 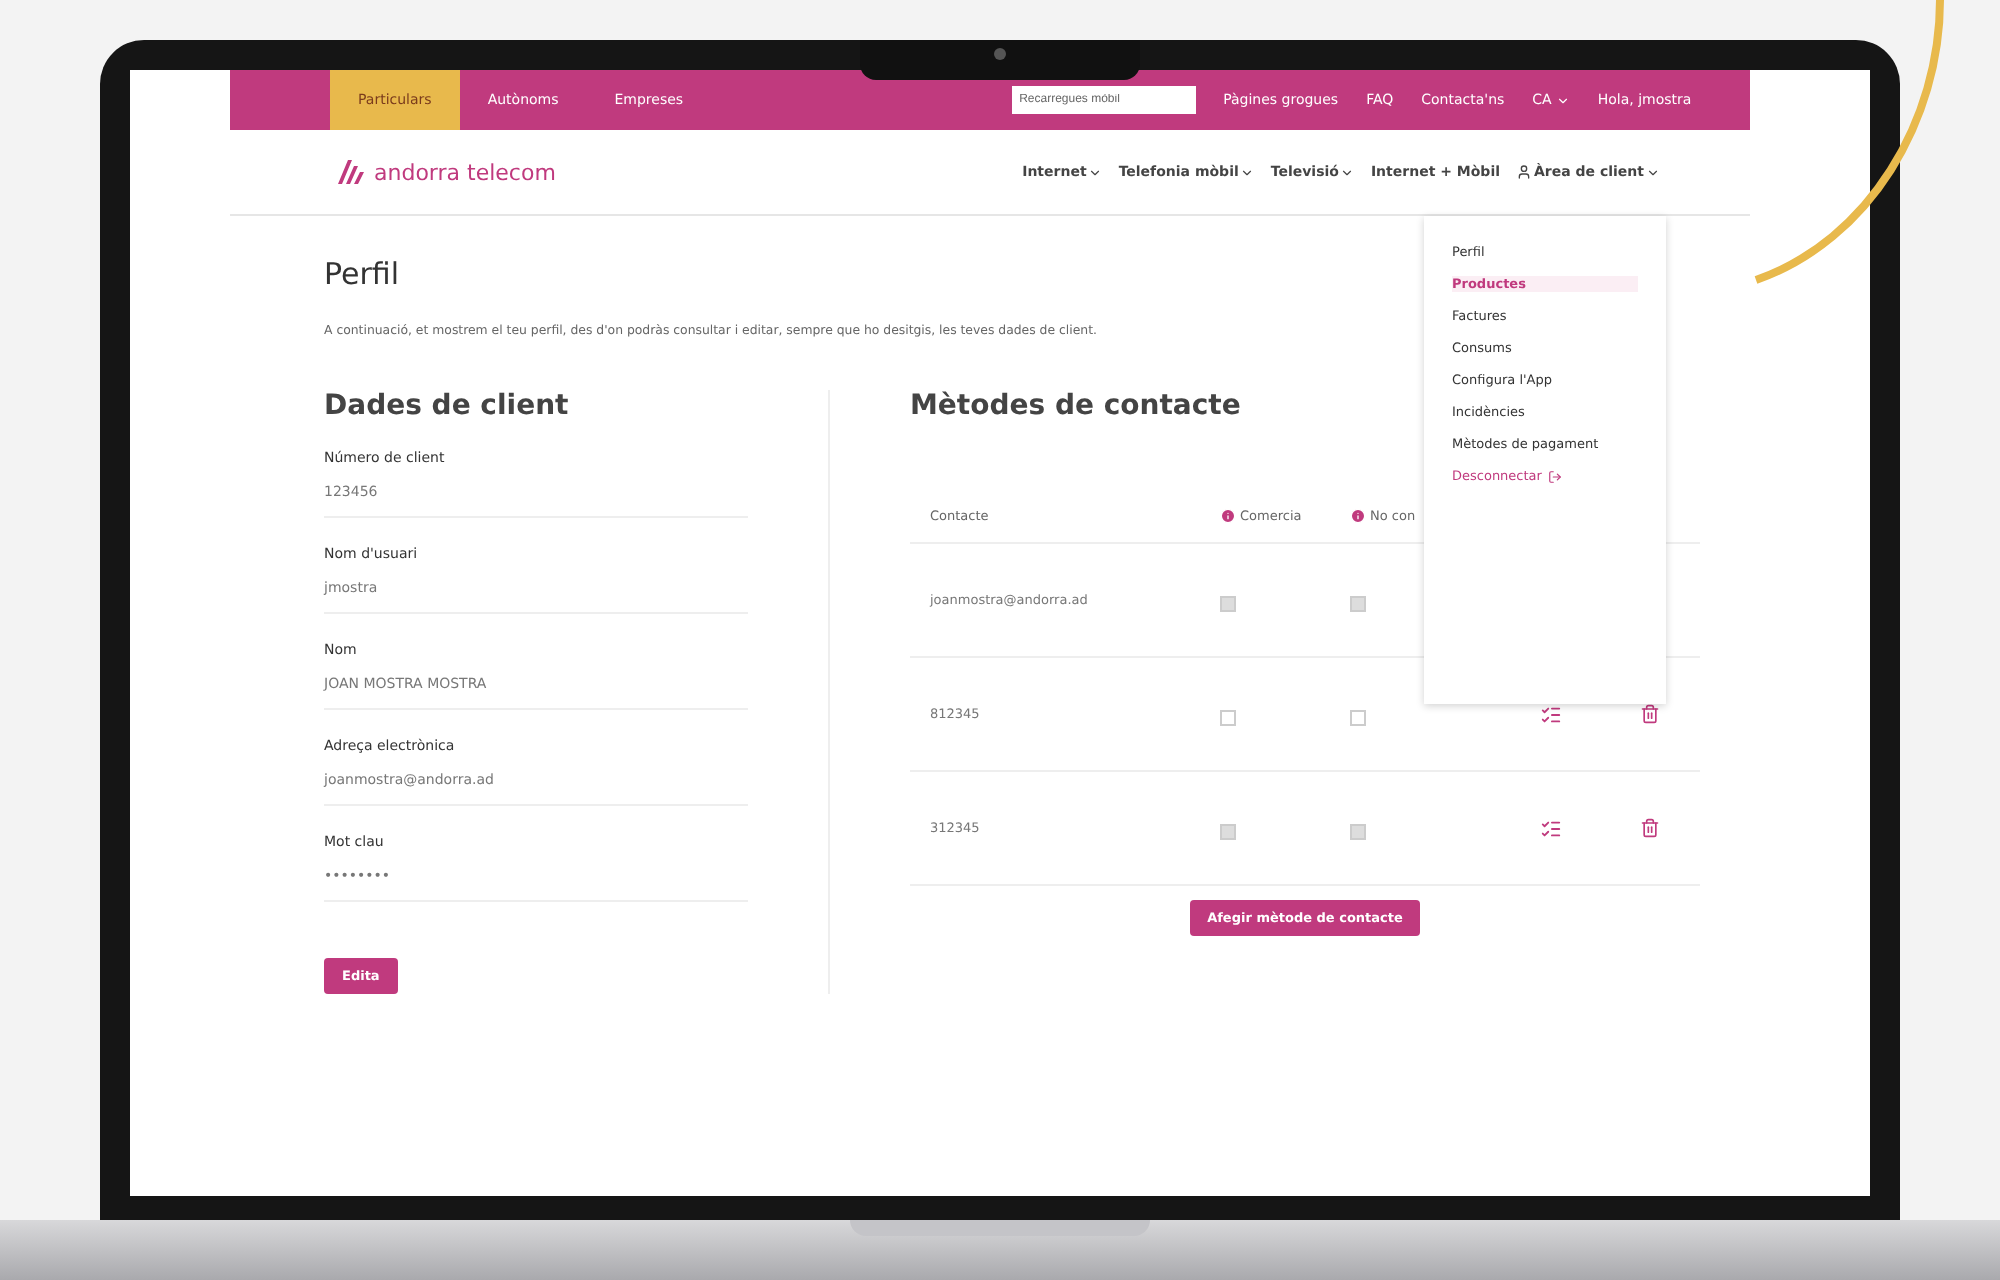 I want to click on page-title: Perfil, so click(x=362, y=274).